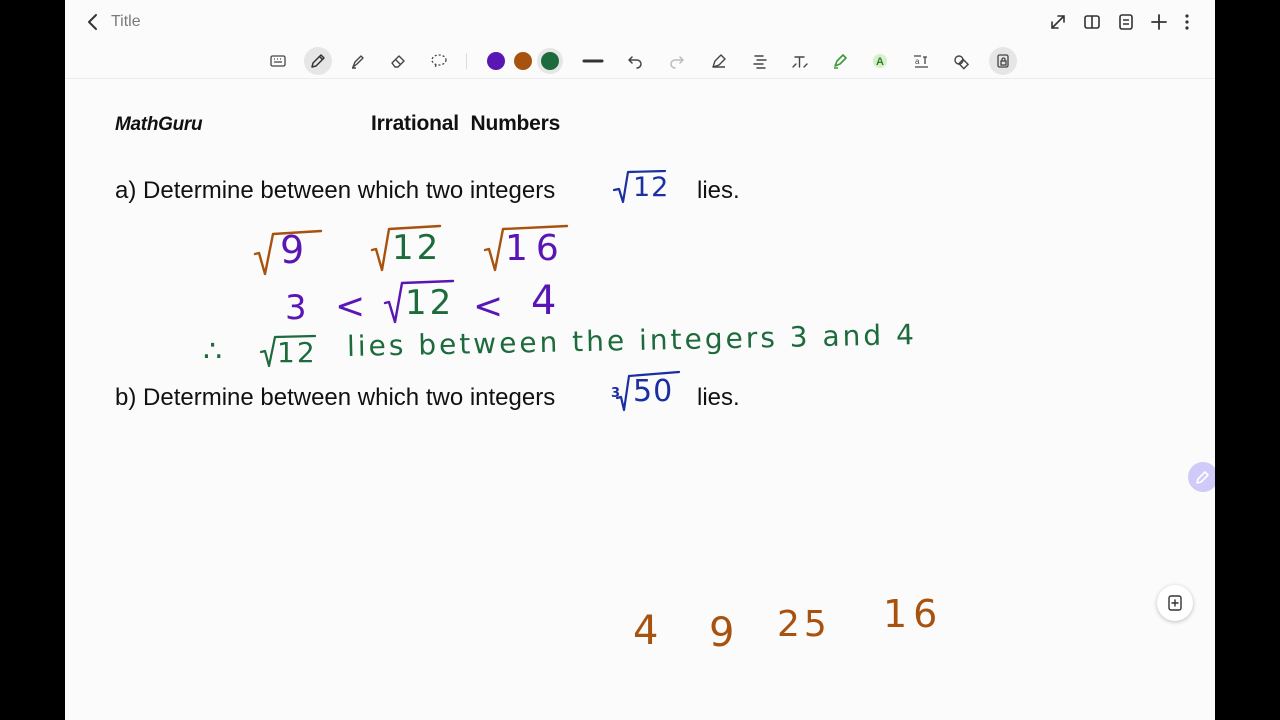 This screenshot has height=720, width=1280. What do you see at coordinates (417, 248) in the screenshot?
I see `sqrt-radicand: 12` at bounding box center [417, 248].